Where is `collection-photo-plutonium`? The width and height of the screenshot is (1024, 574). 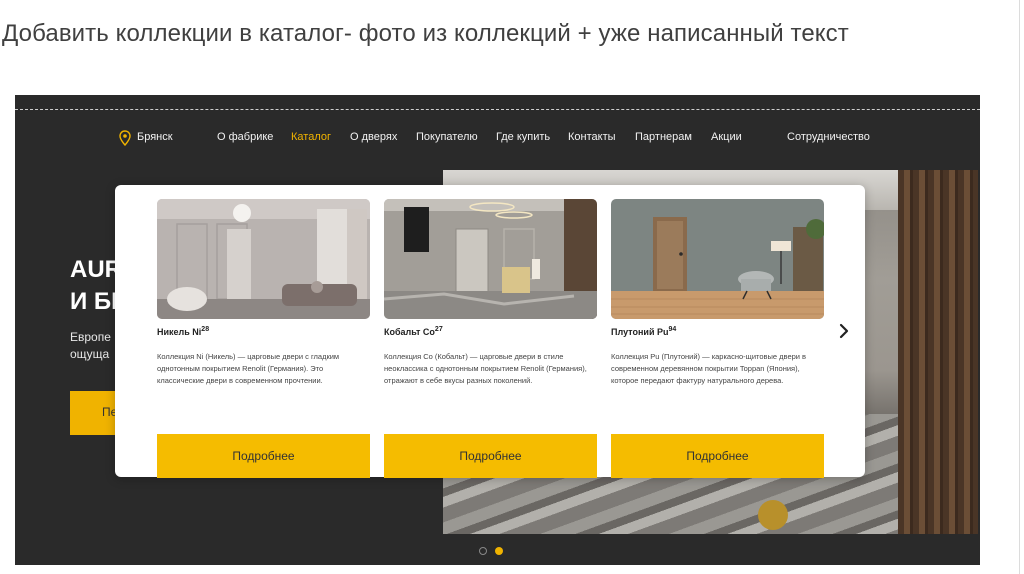 collection-photo-plutonium is located at coordinates (717, 259).